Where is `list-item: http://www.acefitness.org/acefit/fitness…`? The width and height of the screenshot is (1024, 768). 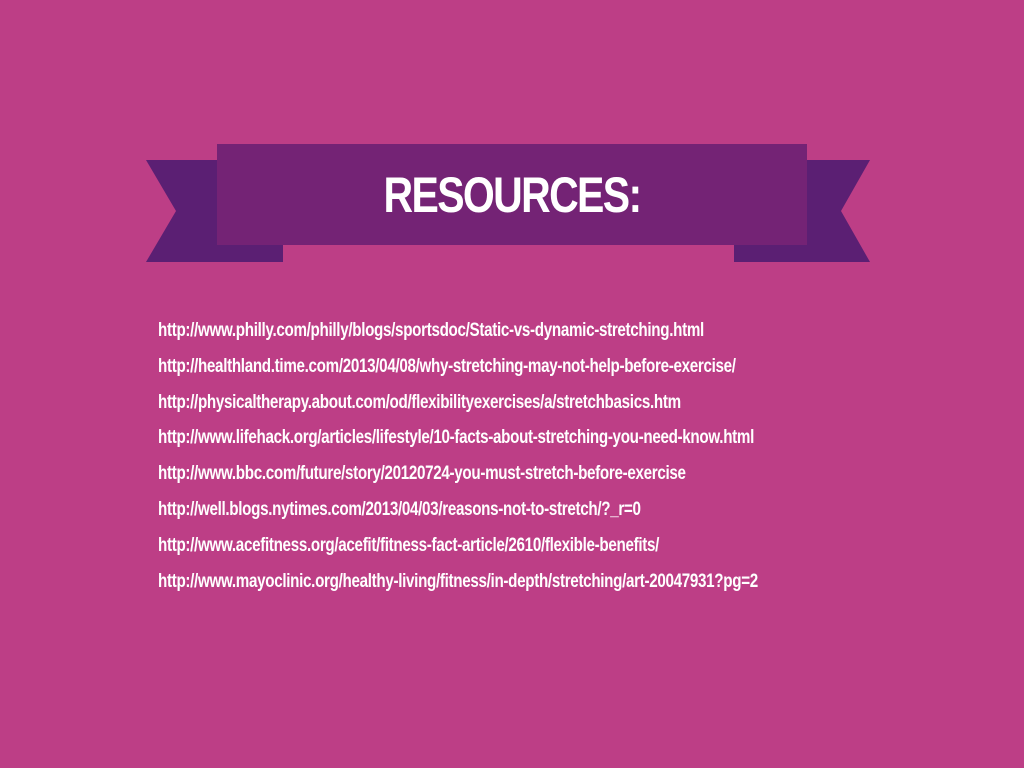
list-item: http://www.acefitness.org/acefit/fitness… is located at coordinates (538, 546).